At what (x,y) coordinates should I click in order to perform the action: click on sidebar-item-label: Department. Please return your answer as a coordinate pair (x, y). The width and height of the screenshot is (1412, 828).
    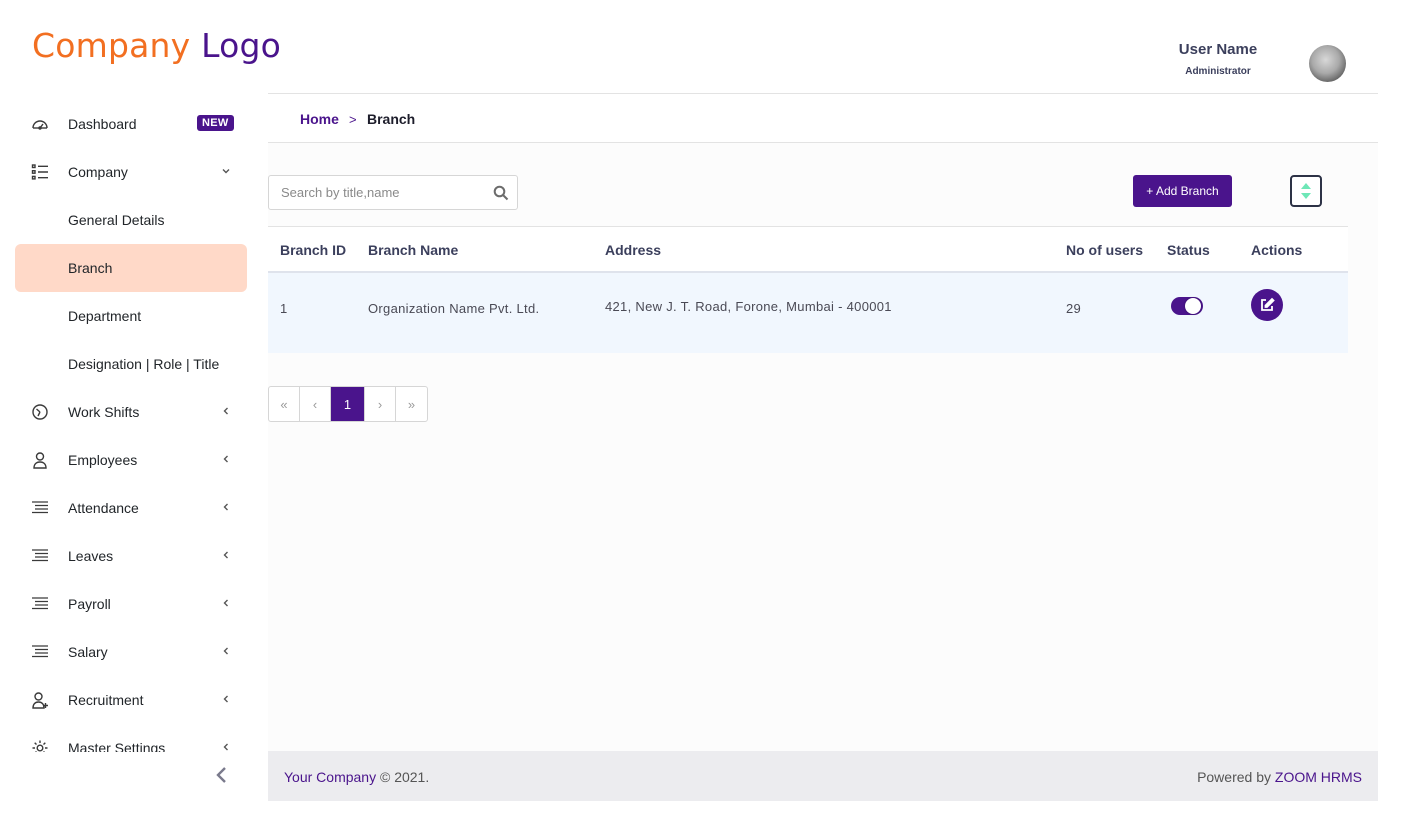
    Looking at the image, I should click on (105, 316).